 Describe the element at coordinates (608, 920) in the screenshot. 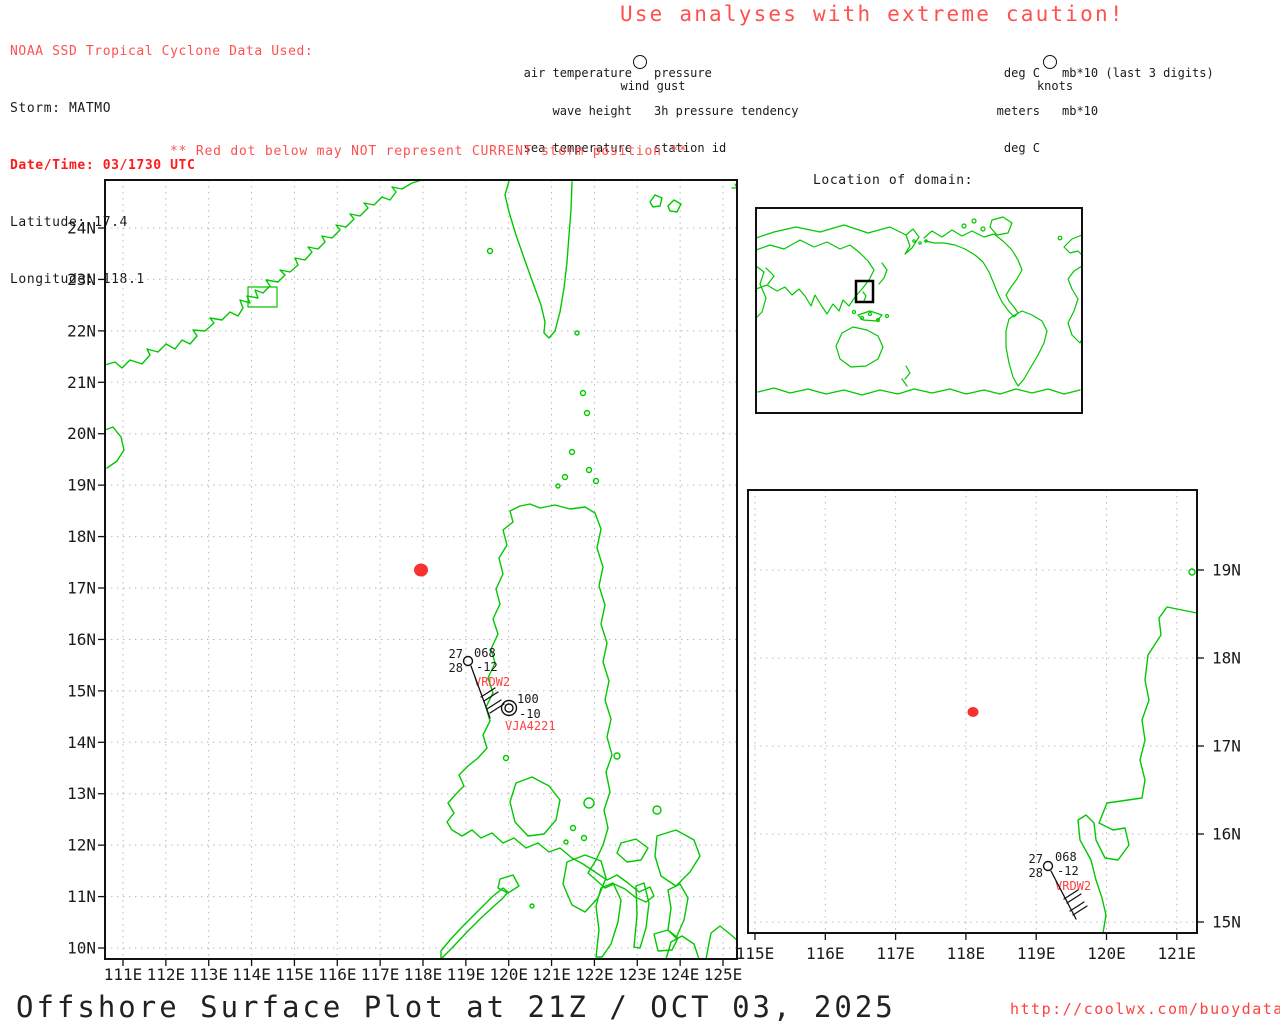

I see `coastline-negros` at that location.